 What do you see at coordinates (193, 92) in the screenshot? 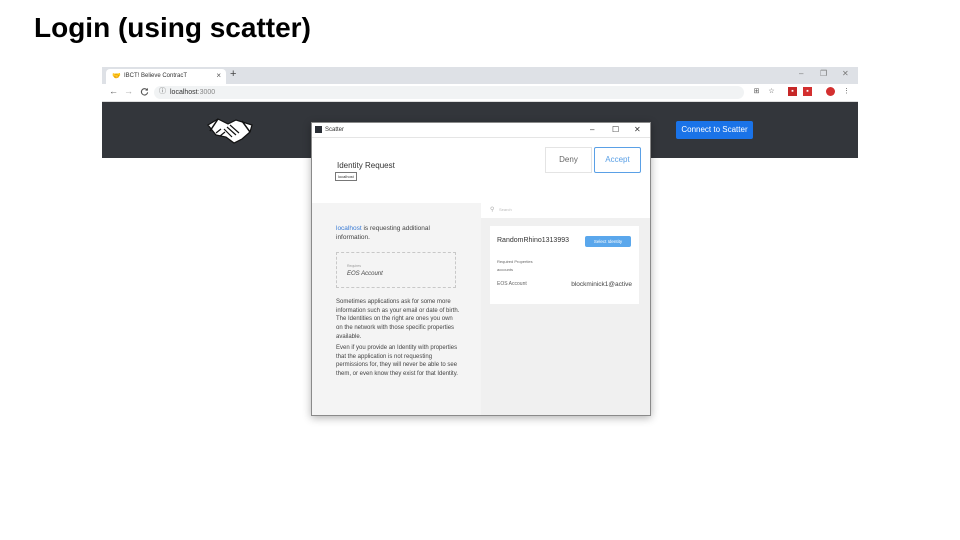
I see `url-text: localhost:3000` at bounding box center [193, 92].